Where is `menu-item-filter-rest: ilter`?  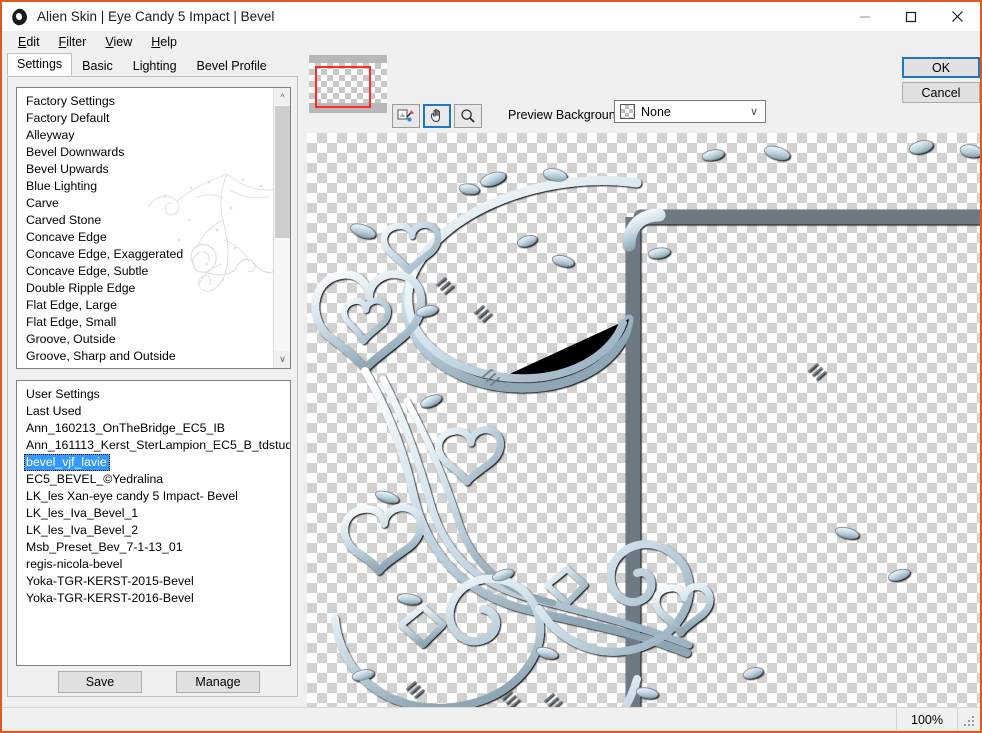 menu-item-filter-rest: ilter is located at coordinates (76, 42).